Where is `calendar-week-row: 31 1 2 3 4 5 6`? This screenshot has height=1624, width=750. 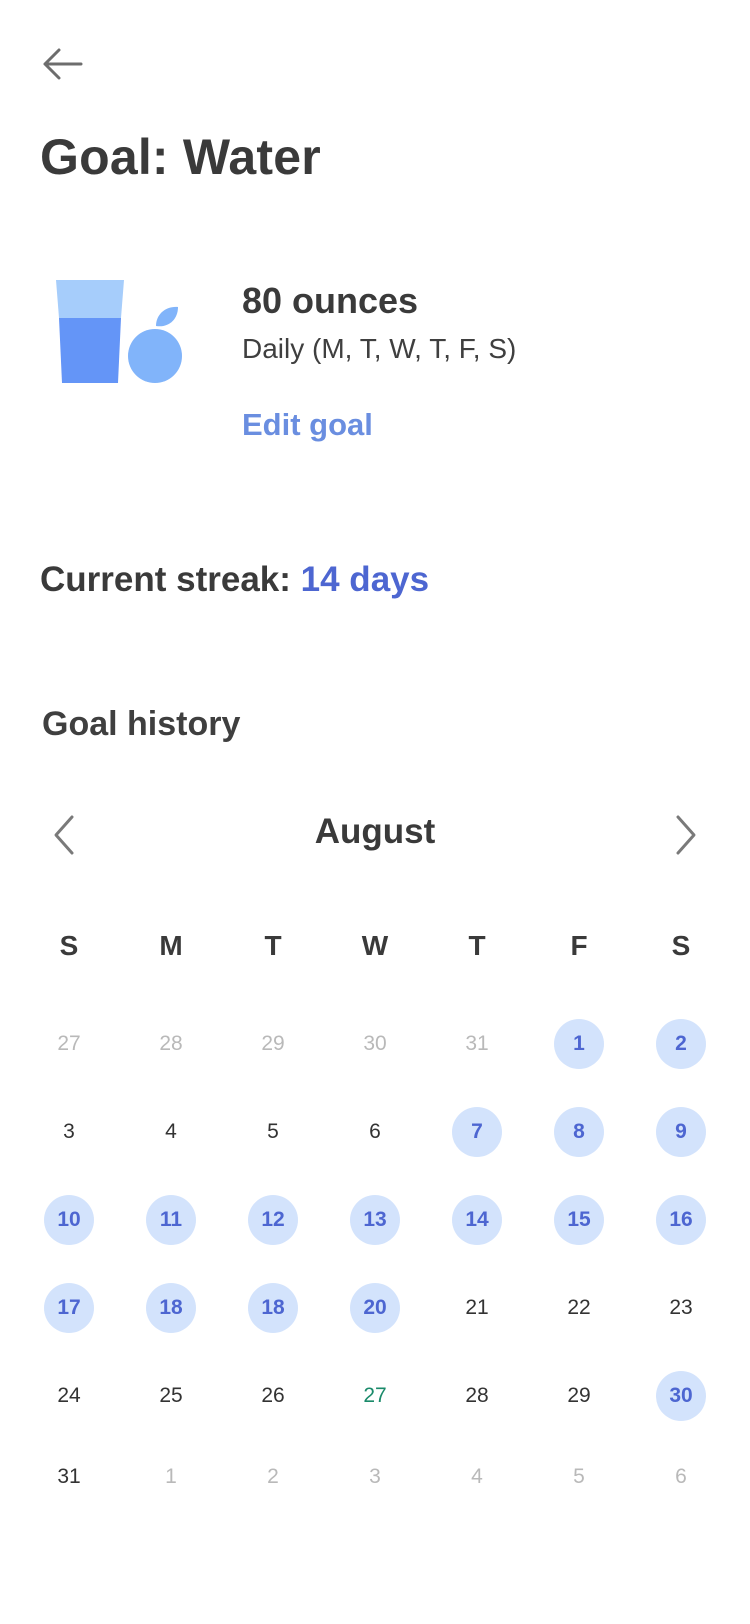
calendar-week-row: 31 1 2 3 4 5 6 is located at coordinates (375, 1477).